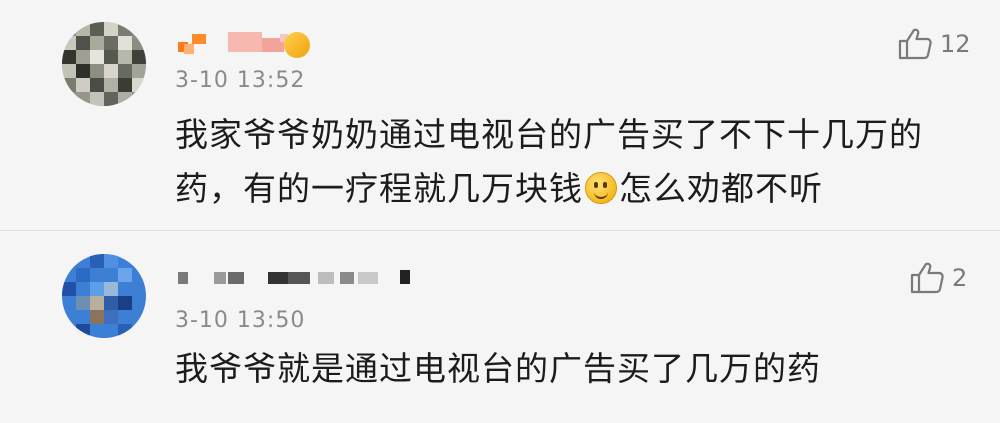 Image resolution: width=1000 pixels, height=423 pixels. What do you see at coordinates (297, 45) in the screenshot?
I see `level-badge-icon` at bounding box center [297, 45].